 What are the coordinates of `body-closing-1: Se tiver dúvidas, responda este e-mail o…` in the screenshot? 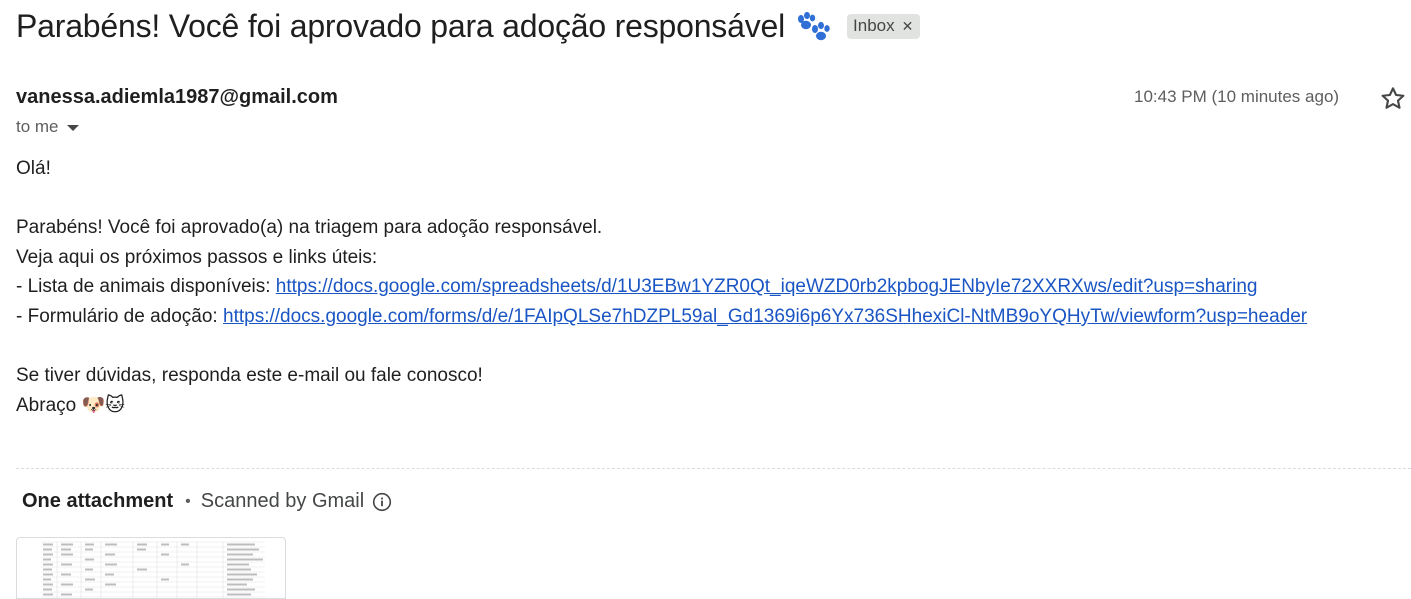 It's located at (249, 376).